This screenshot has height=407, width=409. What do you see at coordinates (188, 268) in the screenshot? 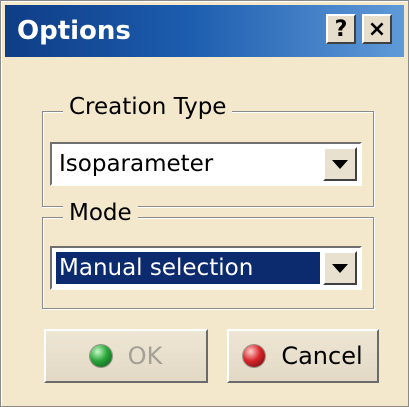
I see `mode-value: Manual selection` at bounding box center [188, 268].